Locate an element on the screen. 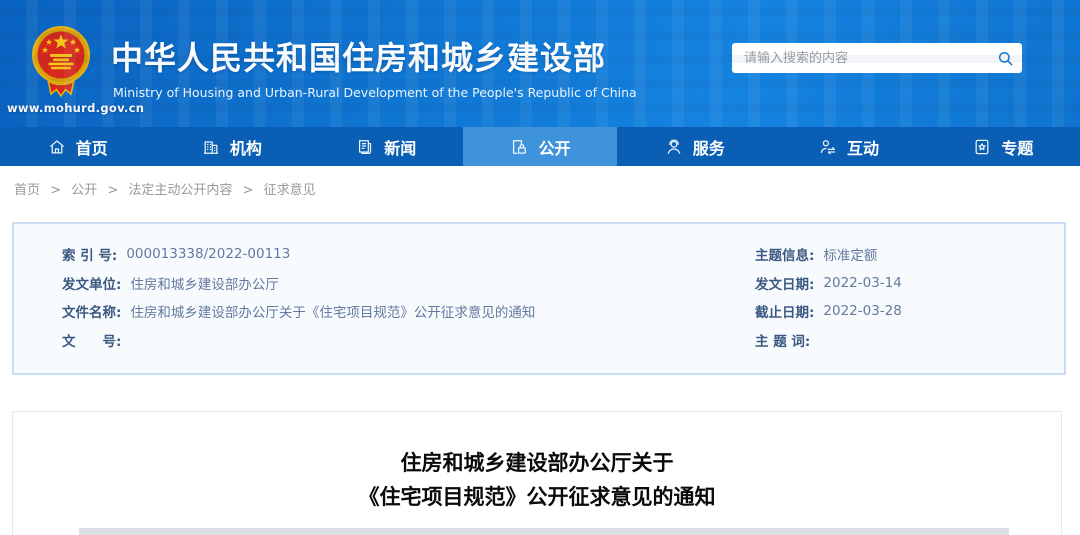  field-label: 发文日期: is located at coordinates (785, 284).